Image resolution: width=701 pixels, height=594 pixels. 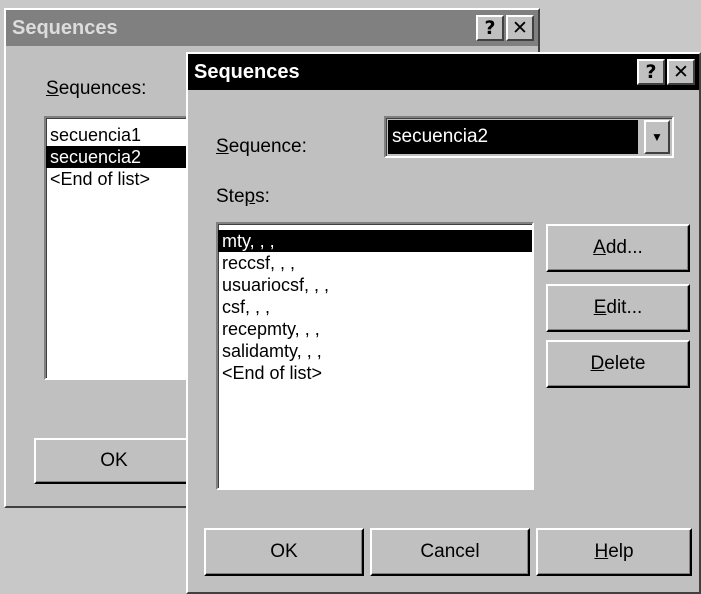 What do you see at coordinates (375, 307) in the screenshot?
I see `list-item: csf, , ,` at bounding box center [375, 307].